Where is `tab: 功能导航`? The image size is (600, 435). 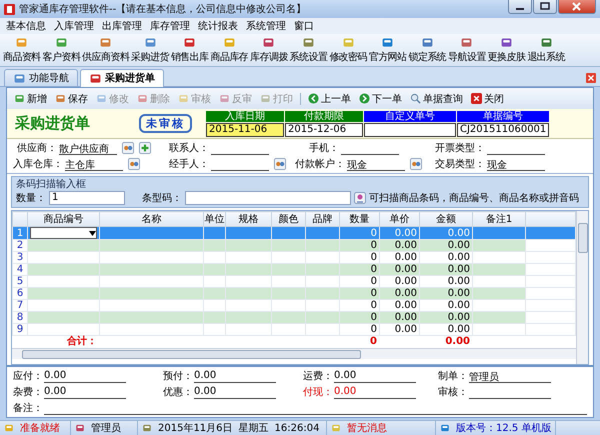 tab: 功能导航 is located at coordinates (41, 77).